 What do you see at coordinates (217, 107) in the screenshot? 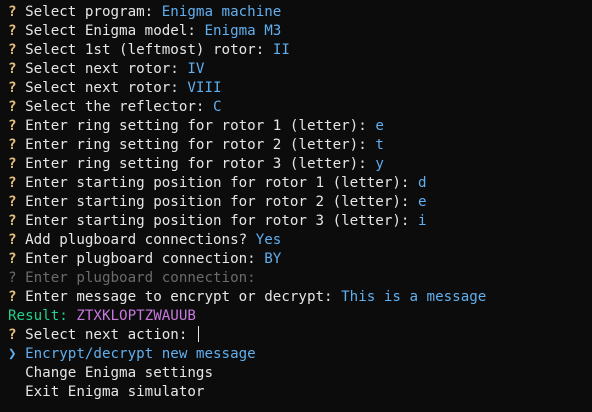
I see `answer-text: C` at bounding box center [217, 107].